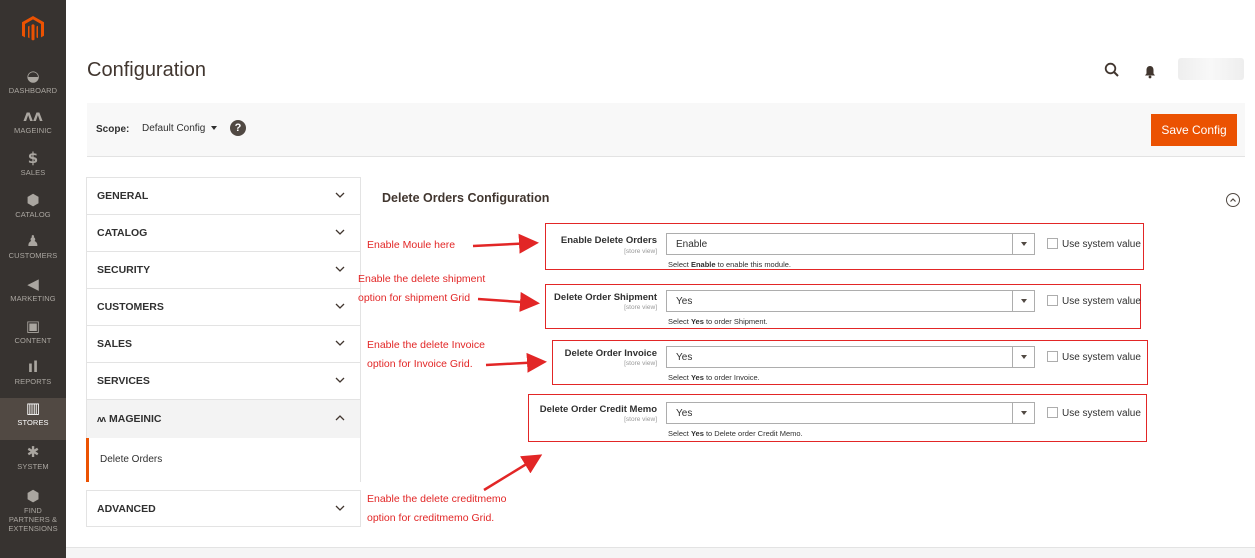  I want to click on page-footer-divider, so click(660, 552).